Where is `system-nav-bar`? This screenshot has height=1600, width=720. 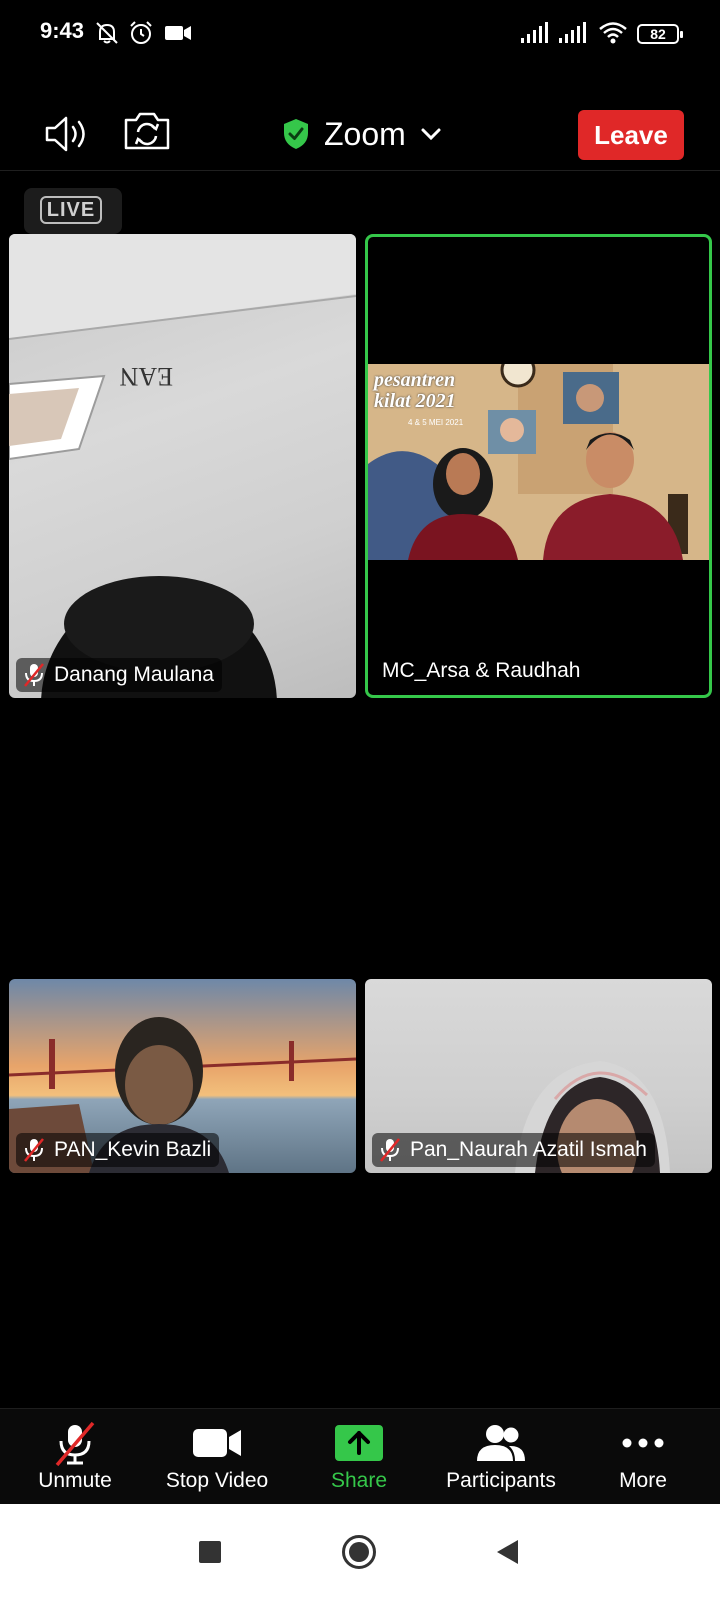
system-nav-bar is located at coordinates (360, 1552).